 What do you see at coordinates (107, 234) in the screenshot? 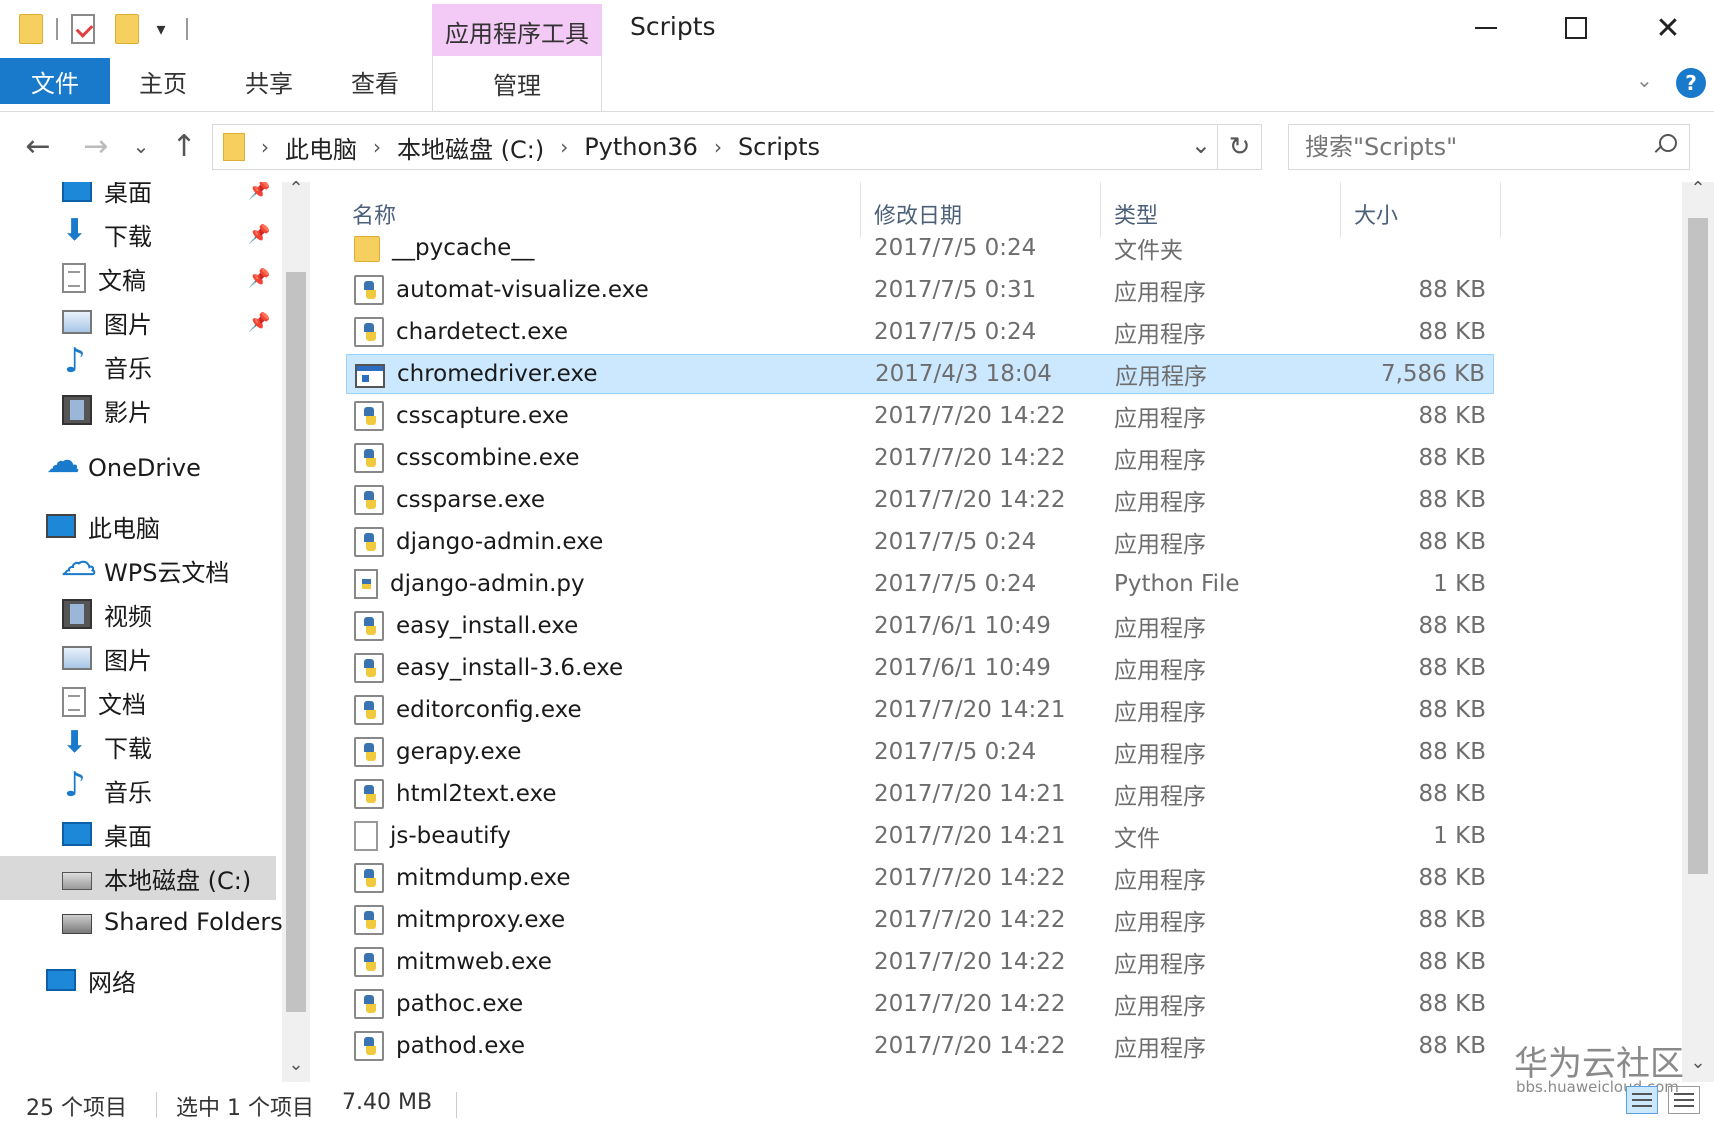
I see `nav-item-downloads-pinned: 下载` at bounding box center [107, 234].